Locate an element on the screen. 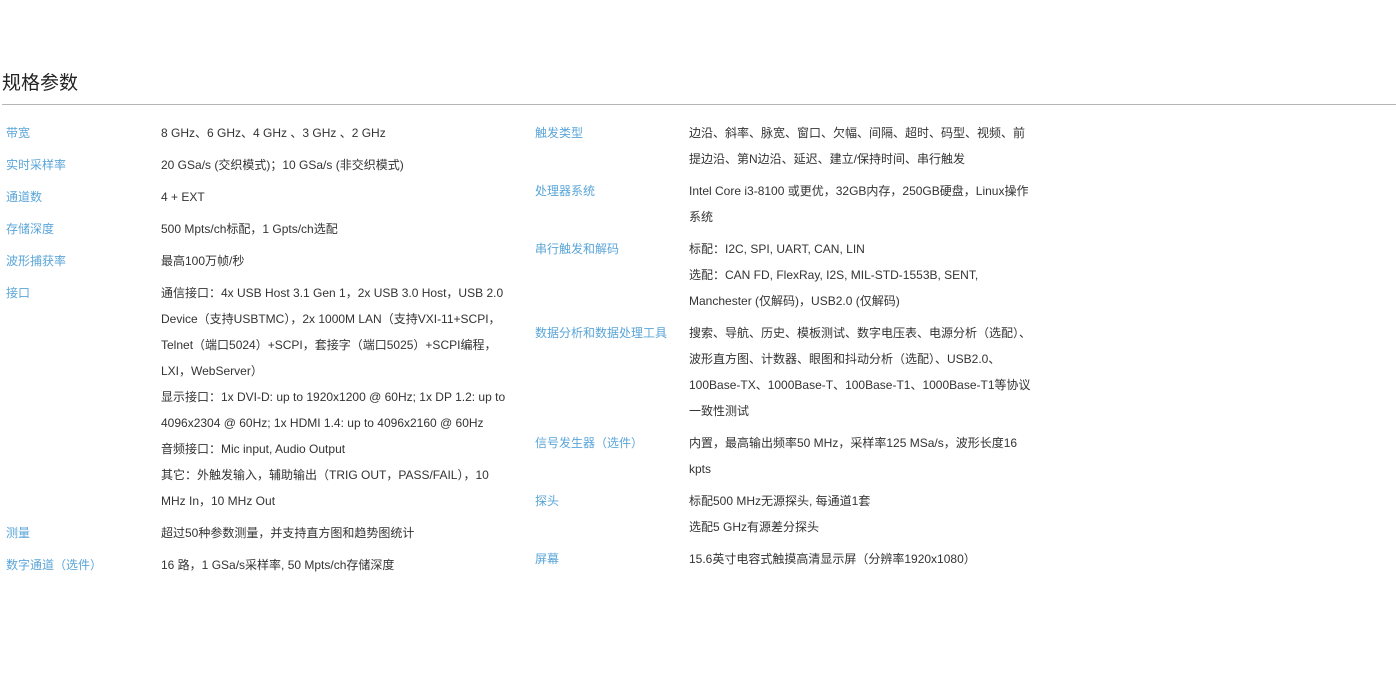 The image size is (1396, 678). spec-label: 带宽 is located at coordinates (18, 133).